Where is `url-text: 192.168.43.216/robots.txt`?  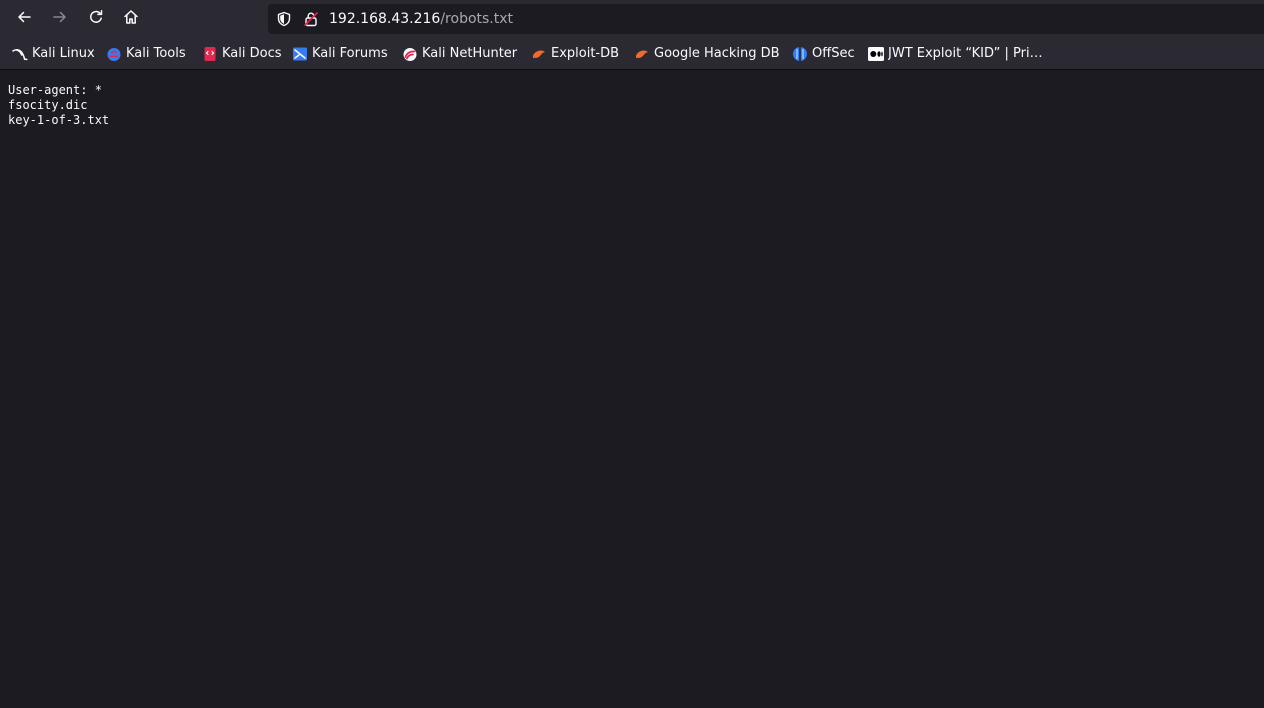
url-text: 192.168.43.216/robots.txt is located at coordinates (421, 19).